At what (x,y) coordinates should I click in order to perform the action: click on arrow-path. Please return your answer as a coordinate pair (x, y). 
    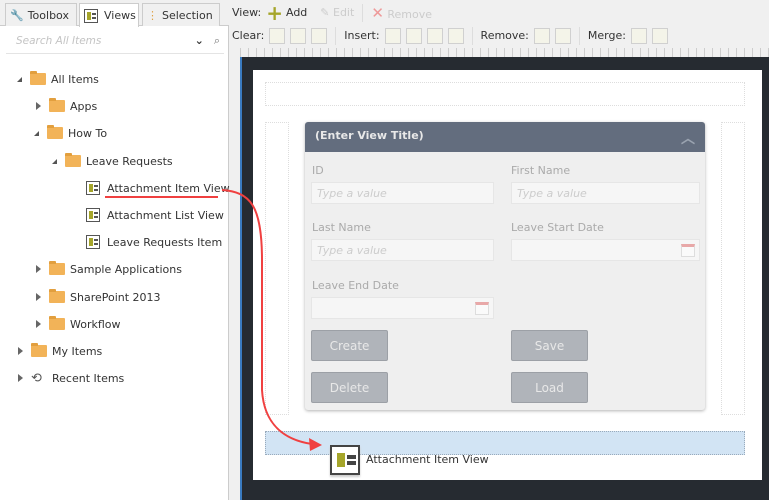
    Looking at the image, I should click on (267, 317).